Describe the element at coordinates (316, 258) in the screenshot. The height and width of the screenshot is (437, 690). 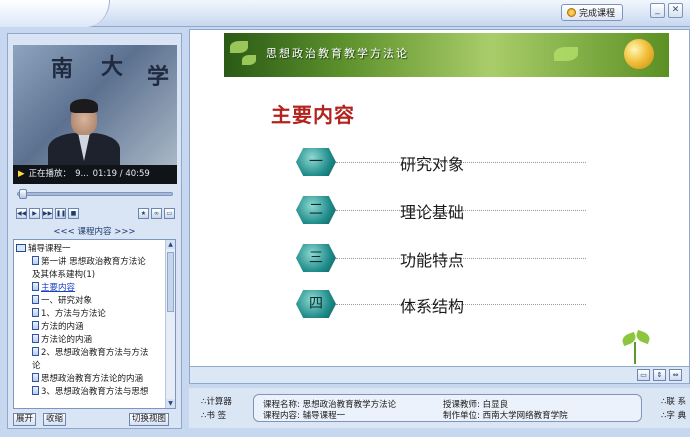
I see `hexagon-number: 三` at that location.